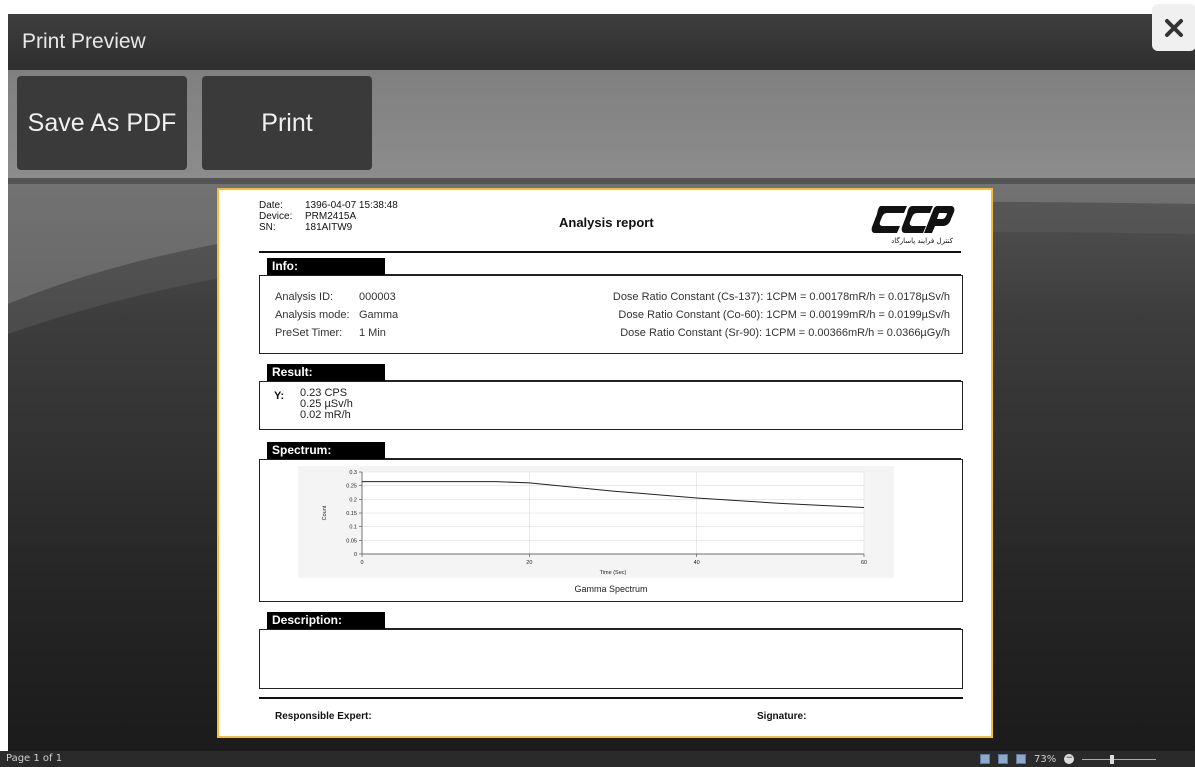 The image size is (1195, 767). Describe the element at coordinates (611, 698) in the screenshot. I see `footer-divider` at that location.